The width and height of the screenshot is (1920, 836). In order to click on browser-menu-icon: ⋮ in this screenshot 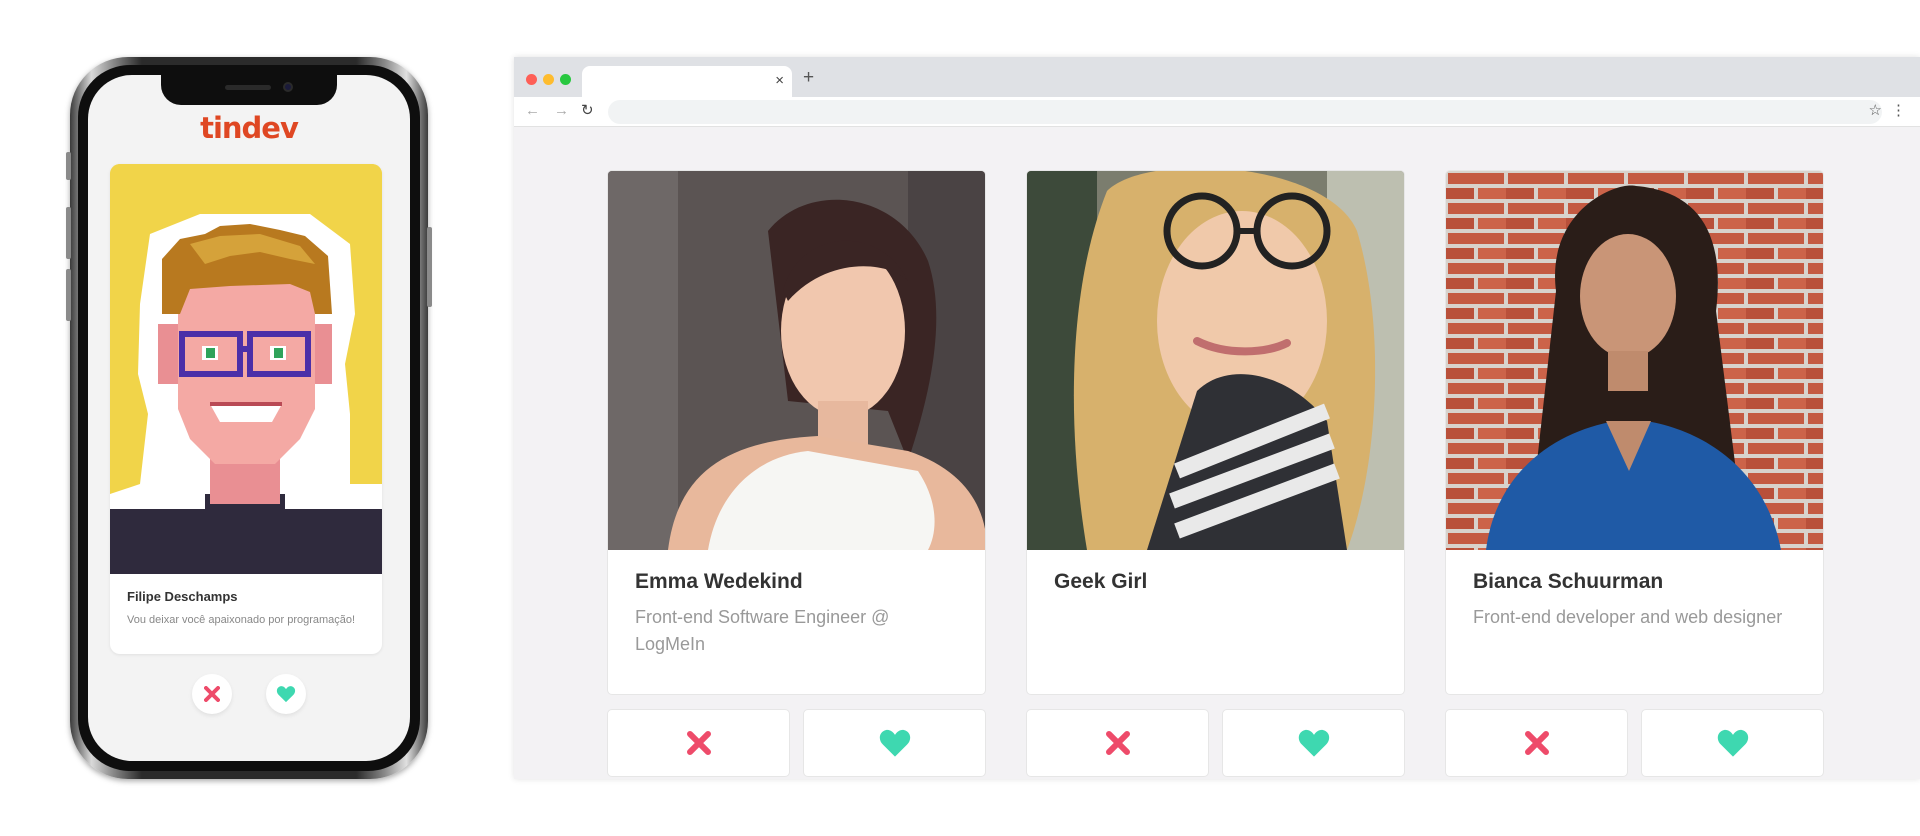, I will do `click(1898, 111)`.